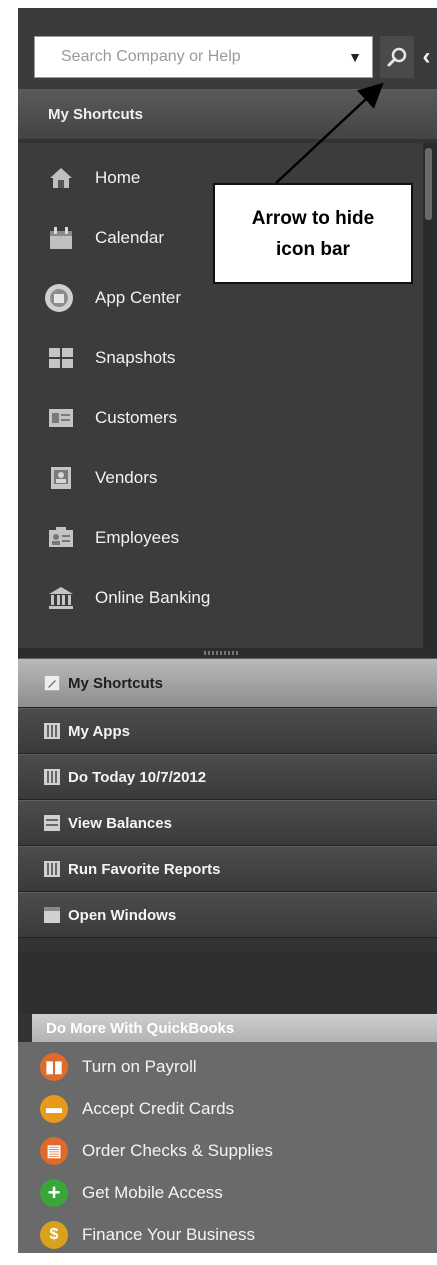 This screenshot has height=1265, width=437. Describe the element at coordinates (52, 731) in the screenshot. I see `apps-icon` at that location.